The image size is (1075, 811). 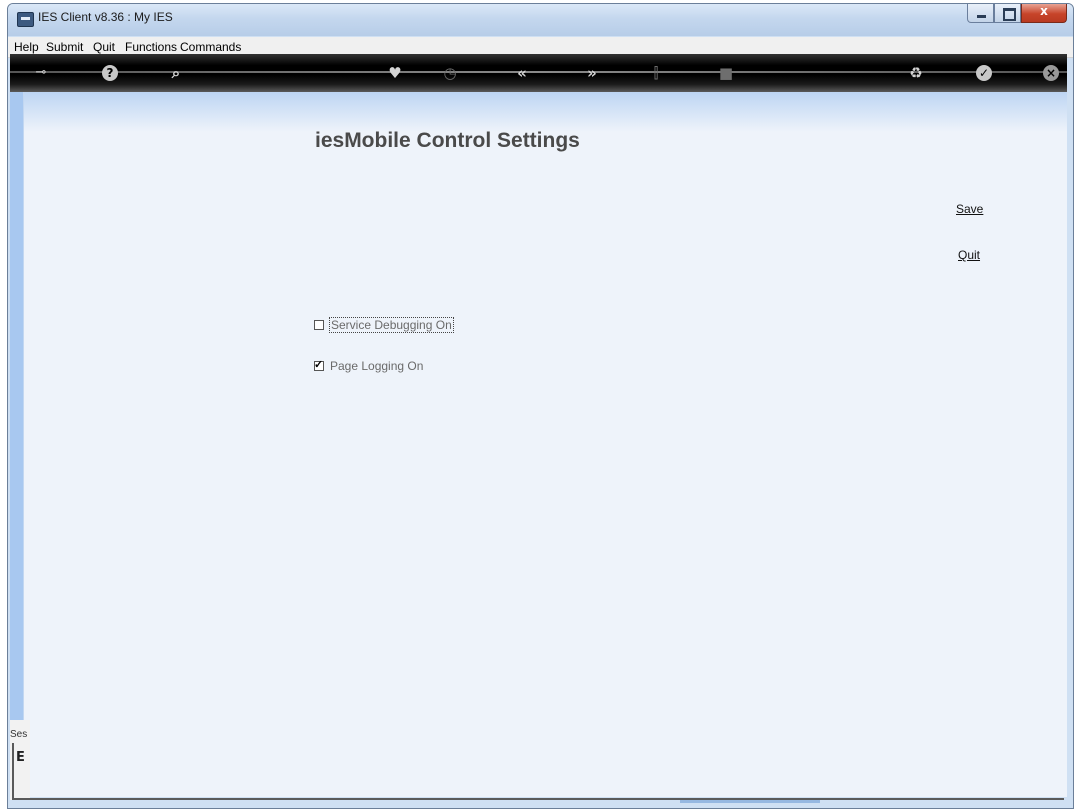 I want to click on menu-quit: Quit, so click(x=104, y=47).